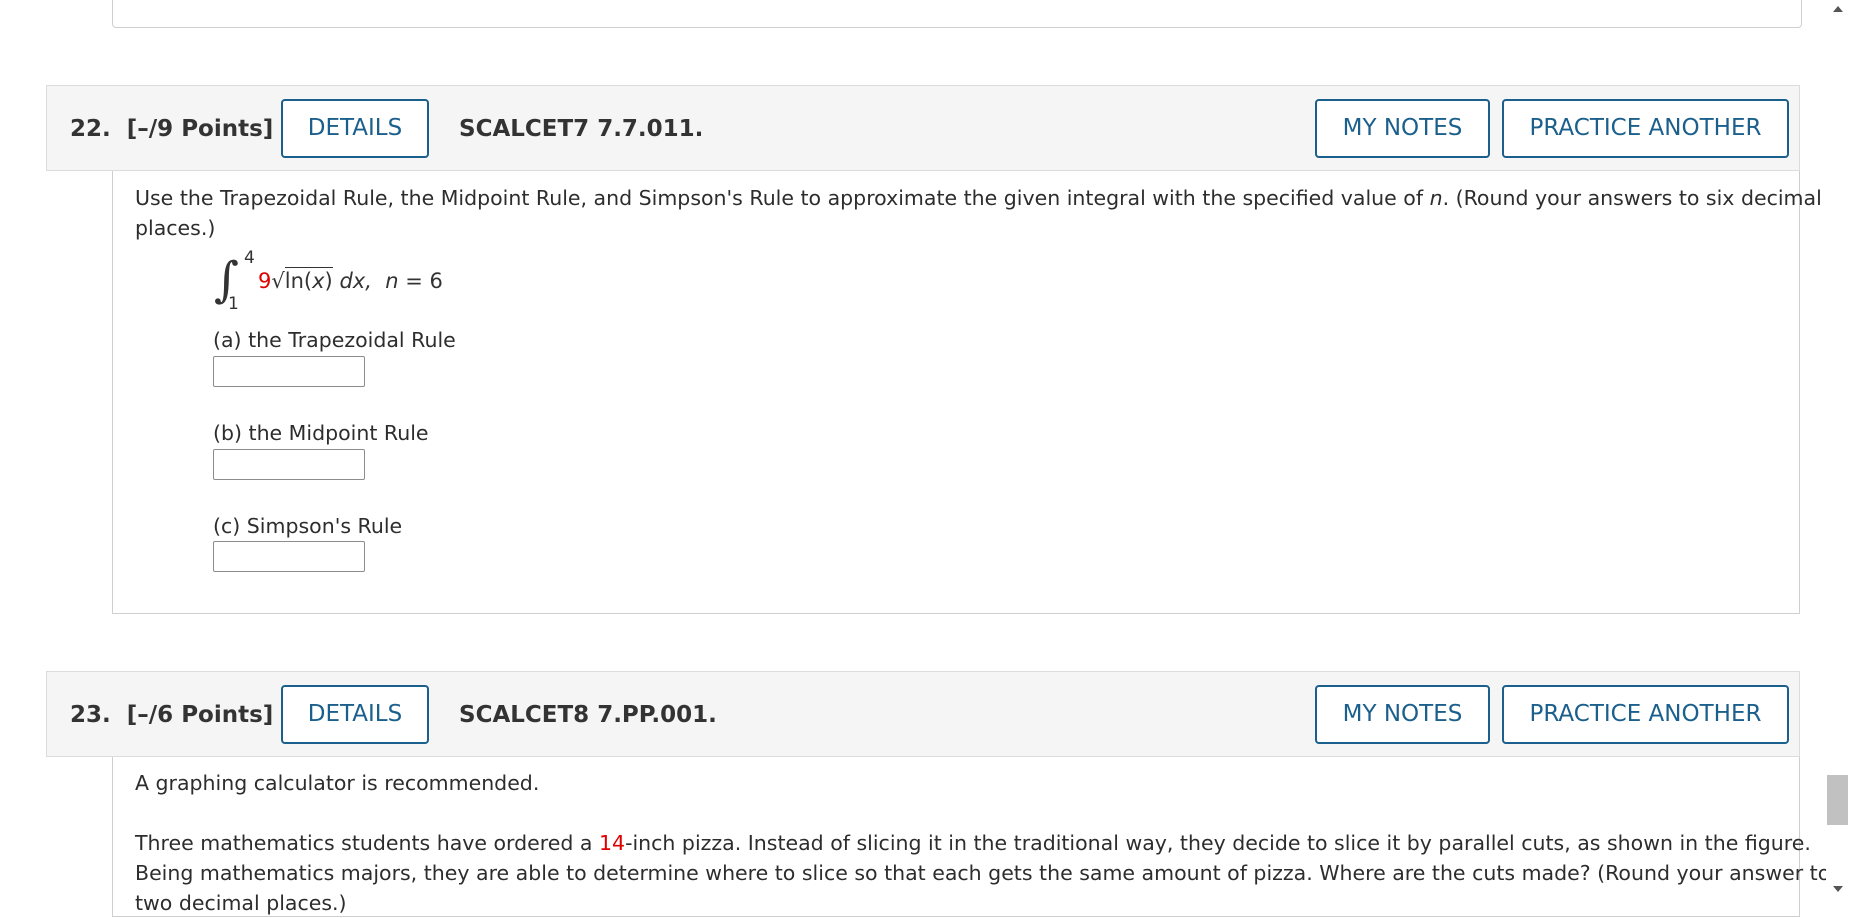  I want to click on part-c-label: (c) Simpson's Rule, so click(308, 526).